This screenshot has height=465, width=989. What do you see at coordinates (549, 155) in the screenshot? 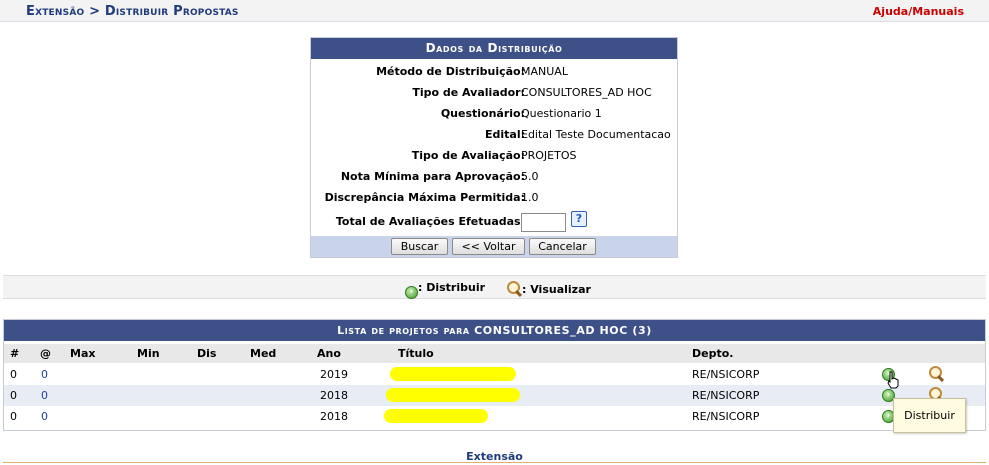
I see `evaluation-type-value: PROJETOS` at bounding box center [549, 155].